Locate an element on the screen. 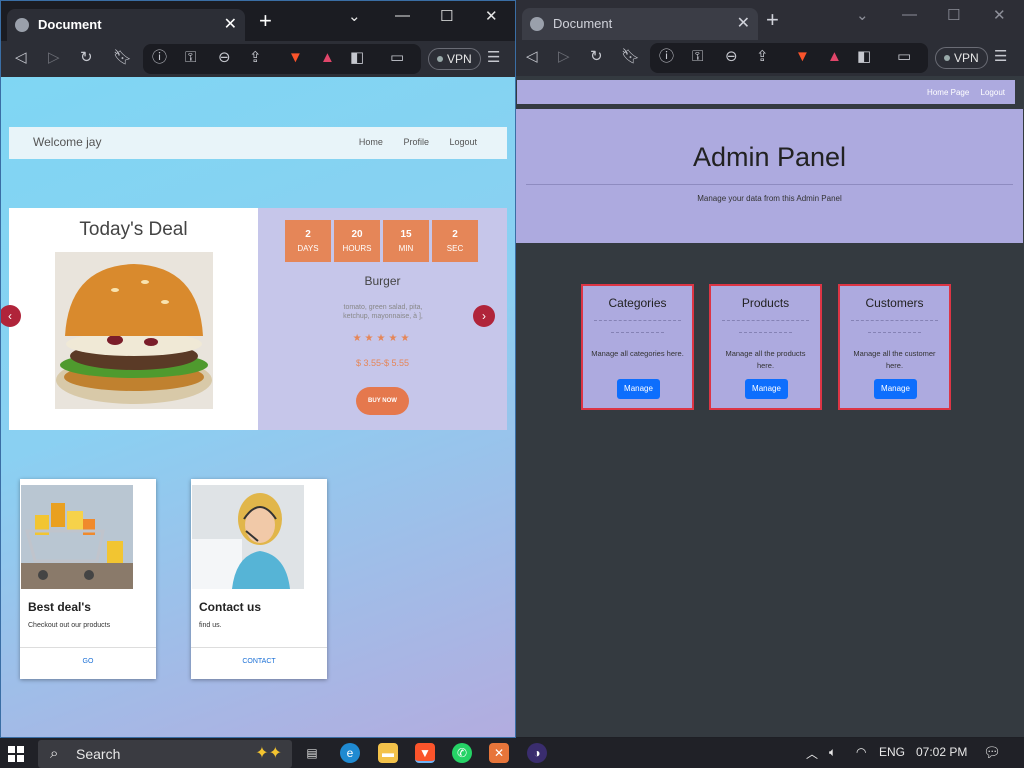 The width and height of the screenshot is (1024, 768). tab-title: Document is located at coordinates (70, 24).